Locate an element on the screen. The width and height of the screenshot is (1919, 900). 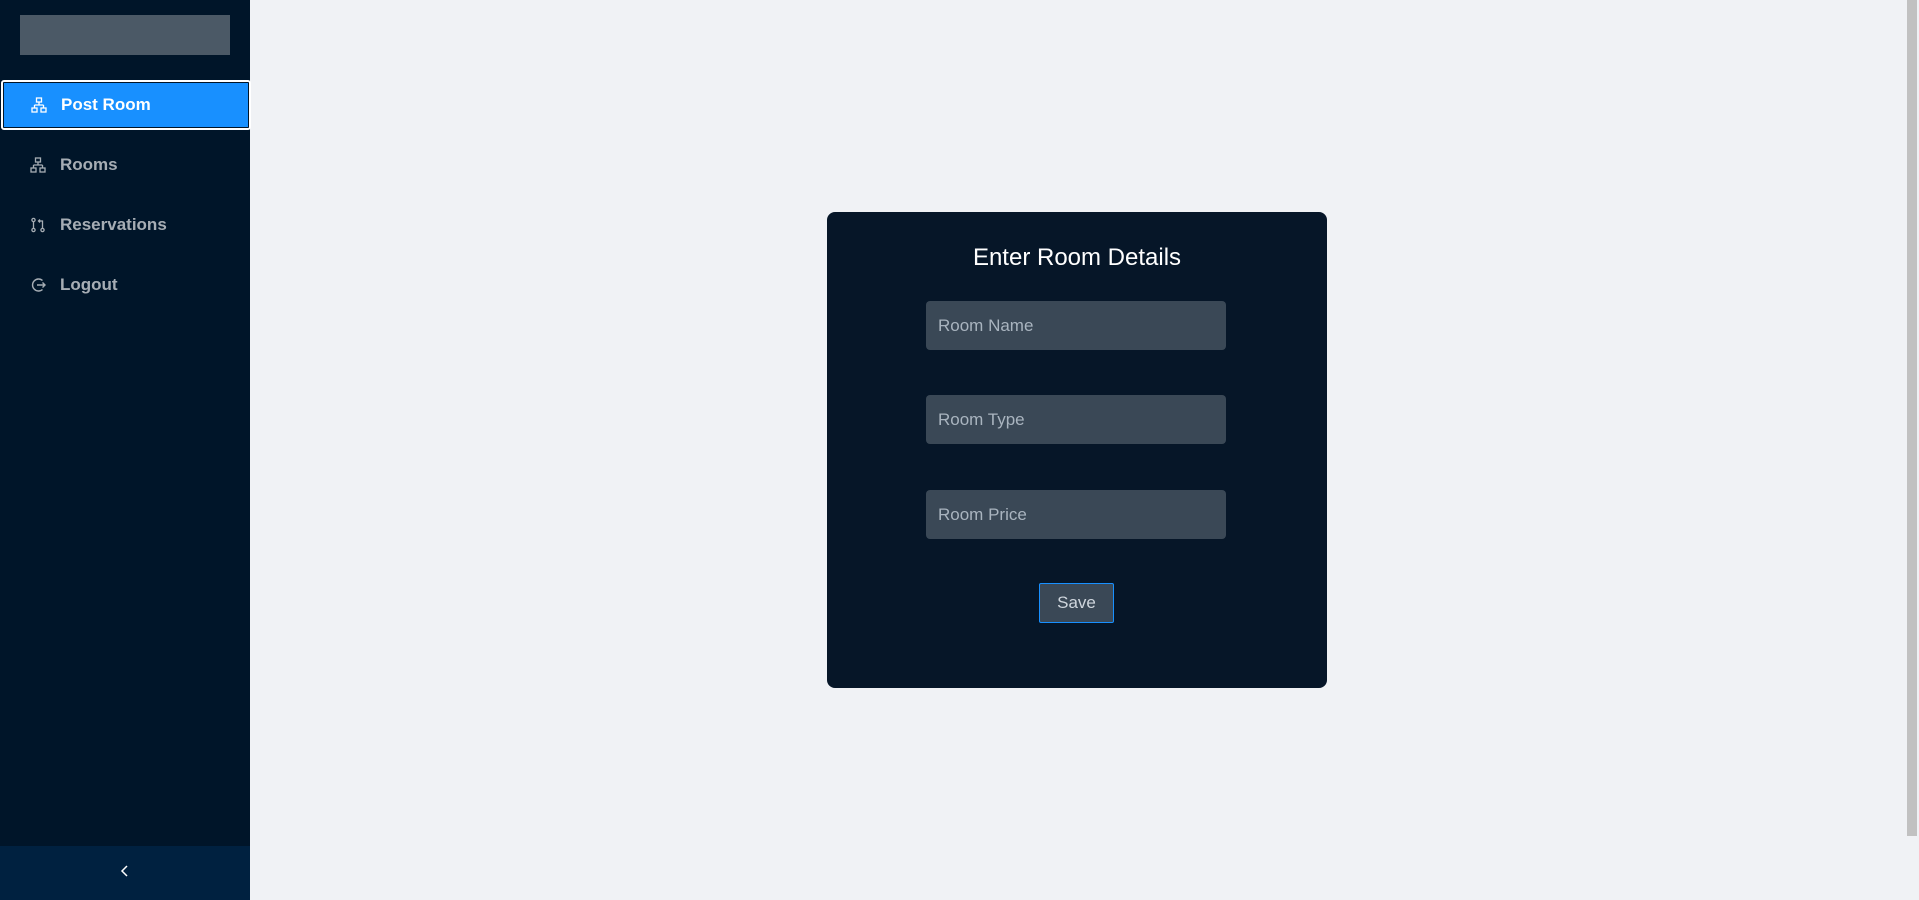
sidebar-collapse-button is located at coordinates (125, 873).